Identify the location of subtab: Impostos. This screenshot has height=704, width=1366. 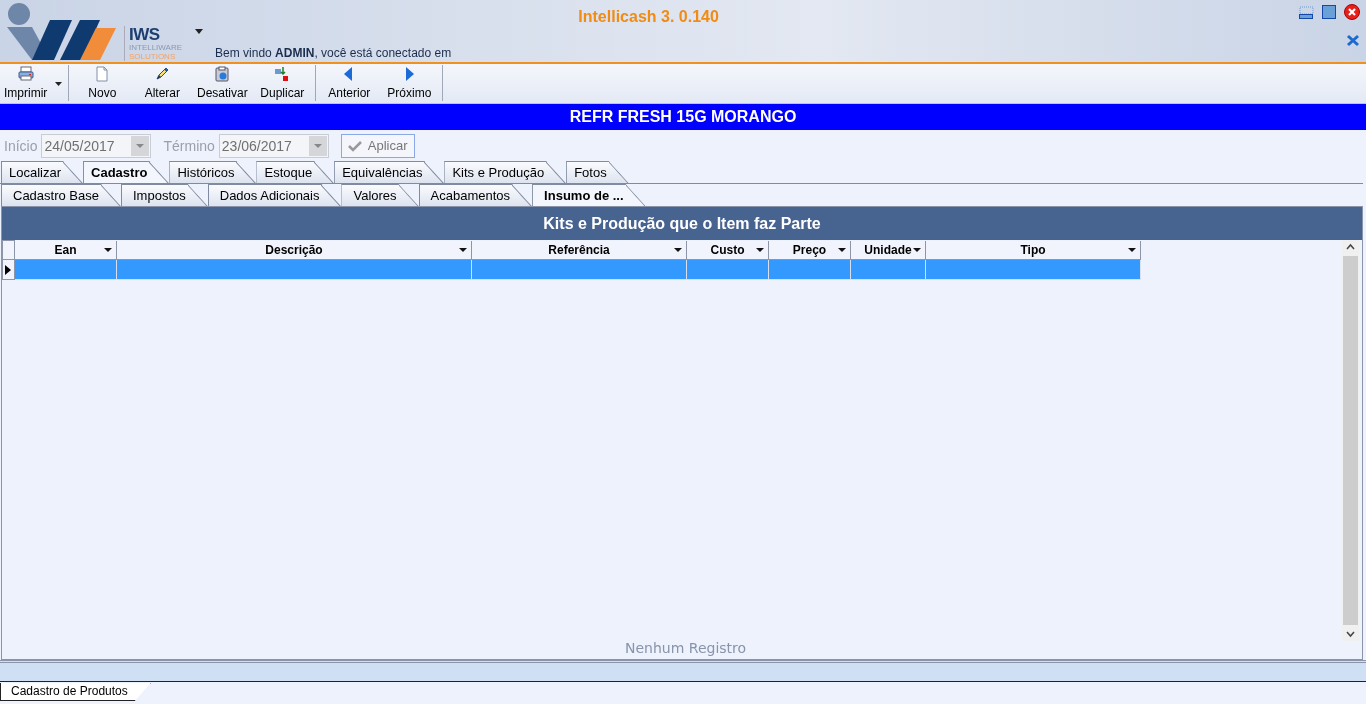
(164, 195).